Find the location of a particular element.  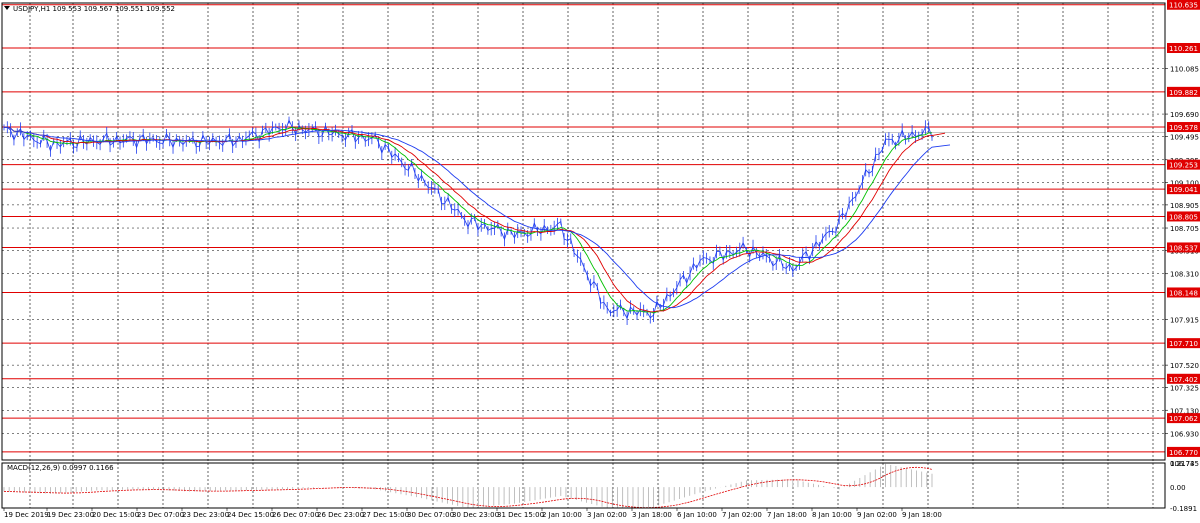

x-tick-label: 26 Dec 07:00 is located at coordinates (295, 515).